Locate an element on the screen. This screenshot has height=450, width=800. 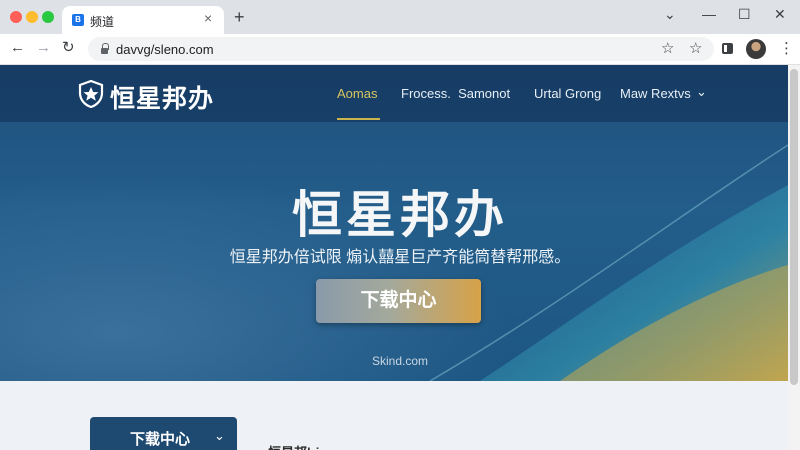
side-panel-icon is located at coordinates (727, 48).